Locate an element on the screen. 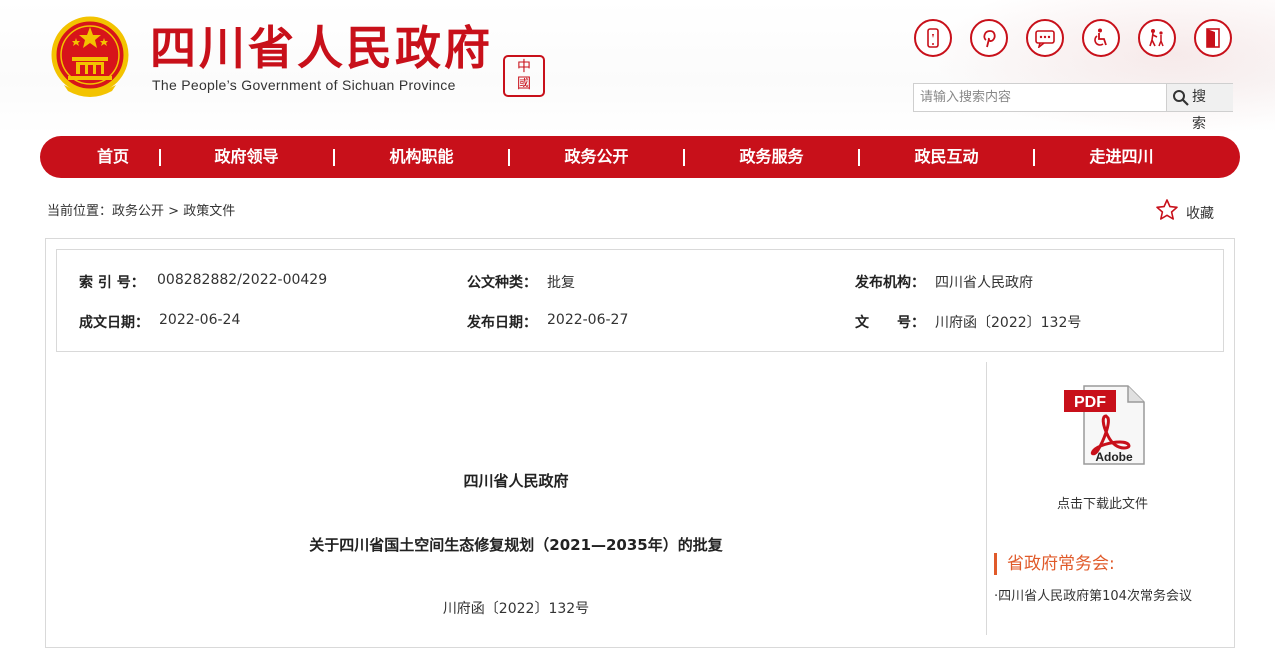  meta-org-value: 四川省人民政府 is located at coordinates (984, 283).